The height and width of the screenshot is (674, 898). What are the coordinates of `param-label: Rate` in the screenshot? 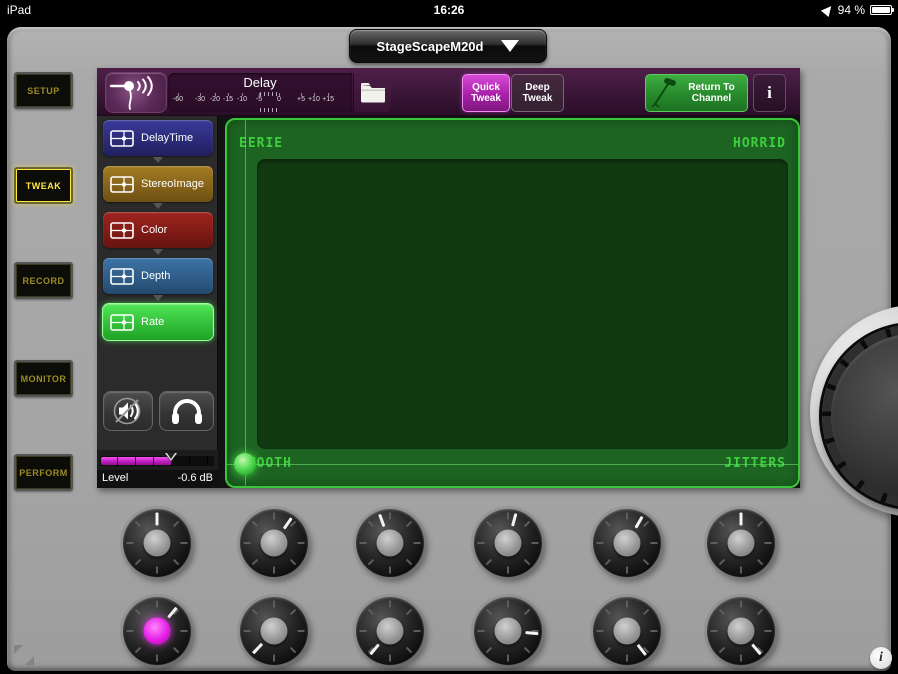 It's located at (153, 322).